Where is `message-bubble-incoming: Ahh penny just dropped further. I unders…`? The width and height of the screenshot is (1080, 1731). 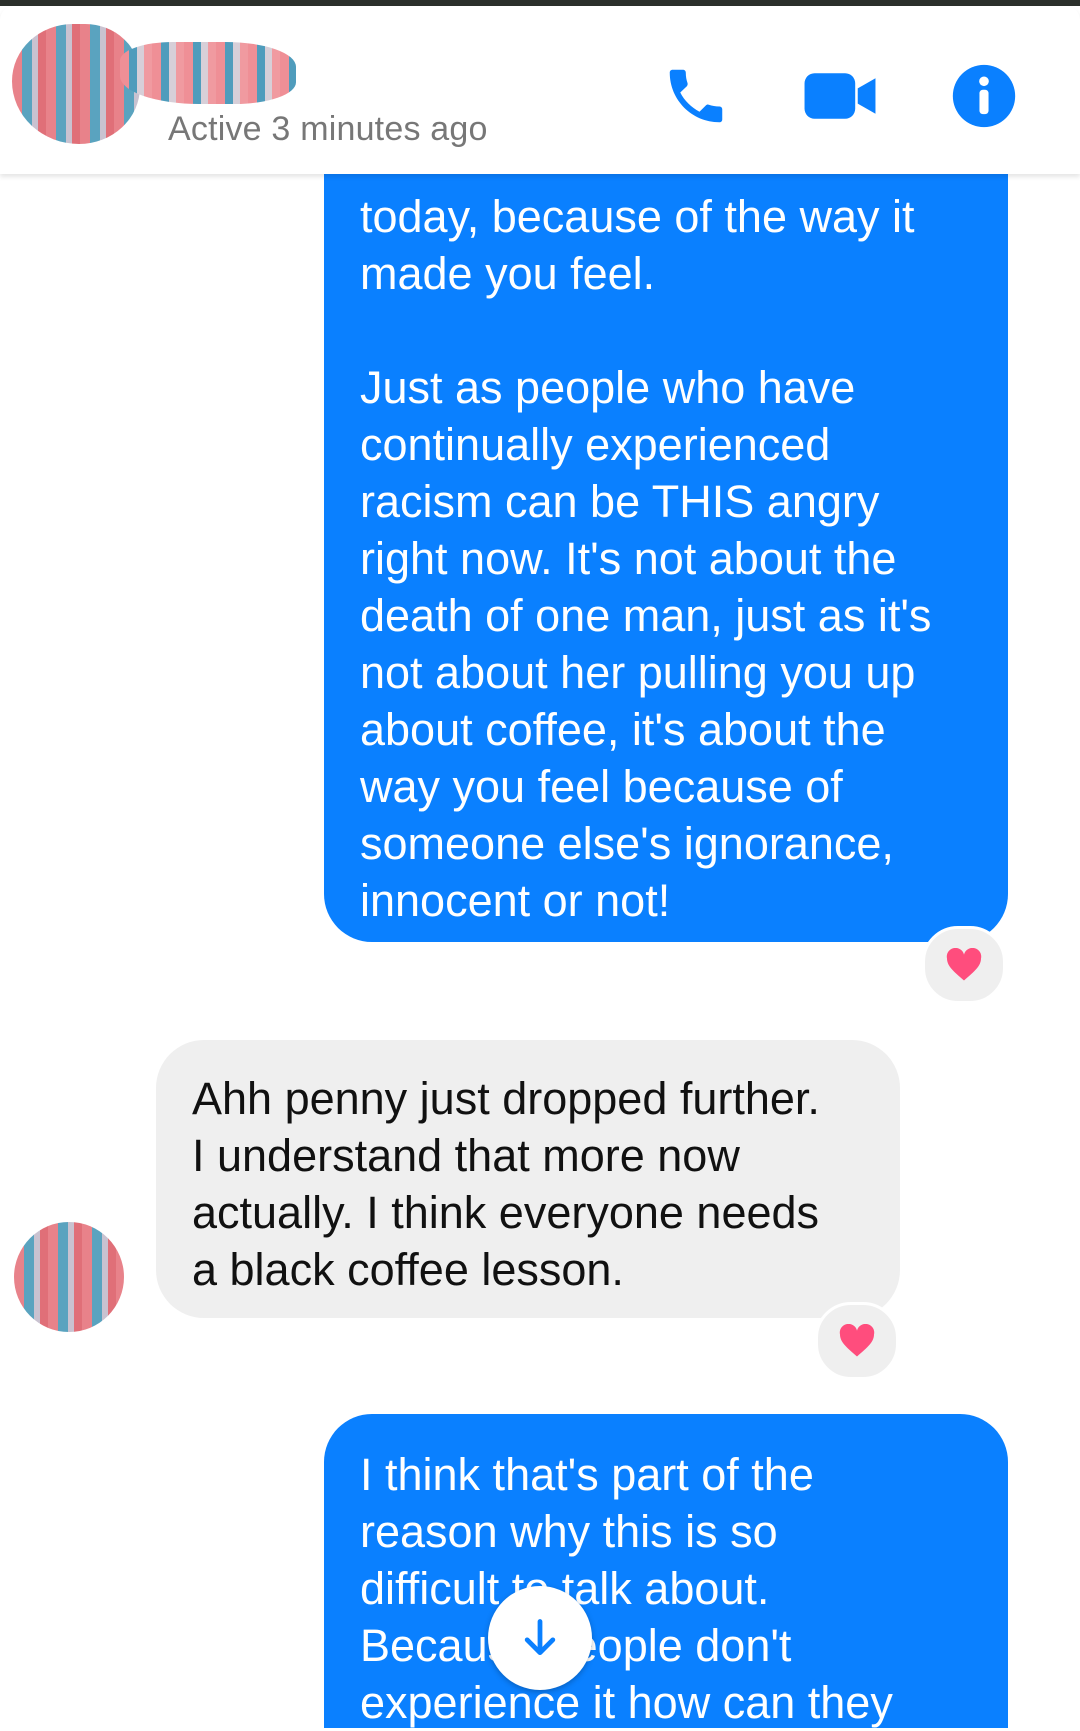 message-bubble-incoming: Ahh penny just dropped further. I unders… is located at coordinates (528, 1179).